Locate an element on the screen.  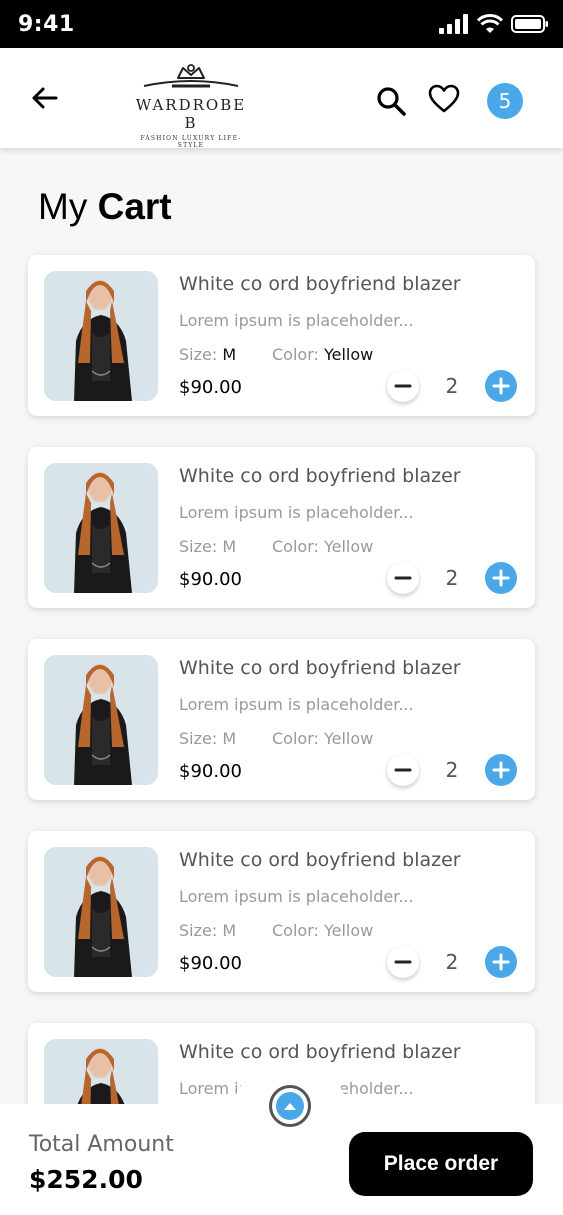
page-title: My Cart is located at coordinates (105, 207).